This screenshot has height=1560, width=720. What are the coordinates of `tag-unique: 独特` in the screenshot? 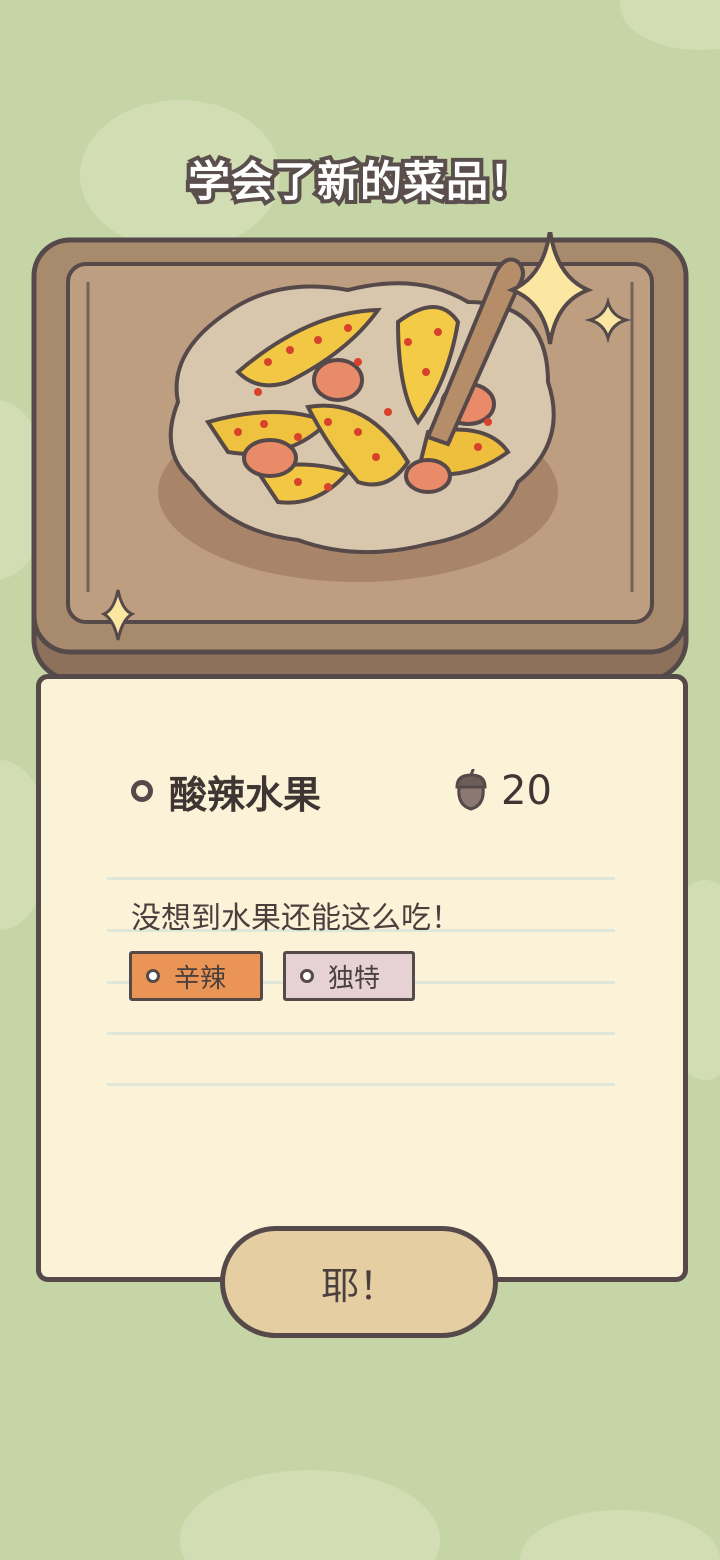 It's located at (349, 976).